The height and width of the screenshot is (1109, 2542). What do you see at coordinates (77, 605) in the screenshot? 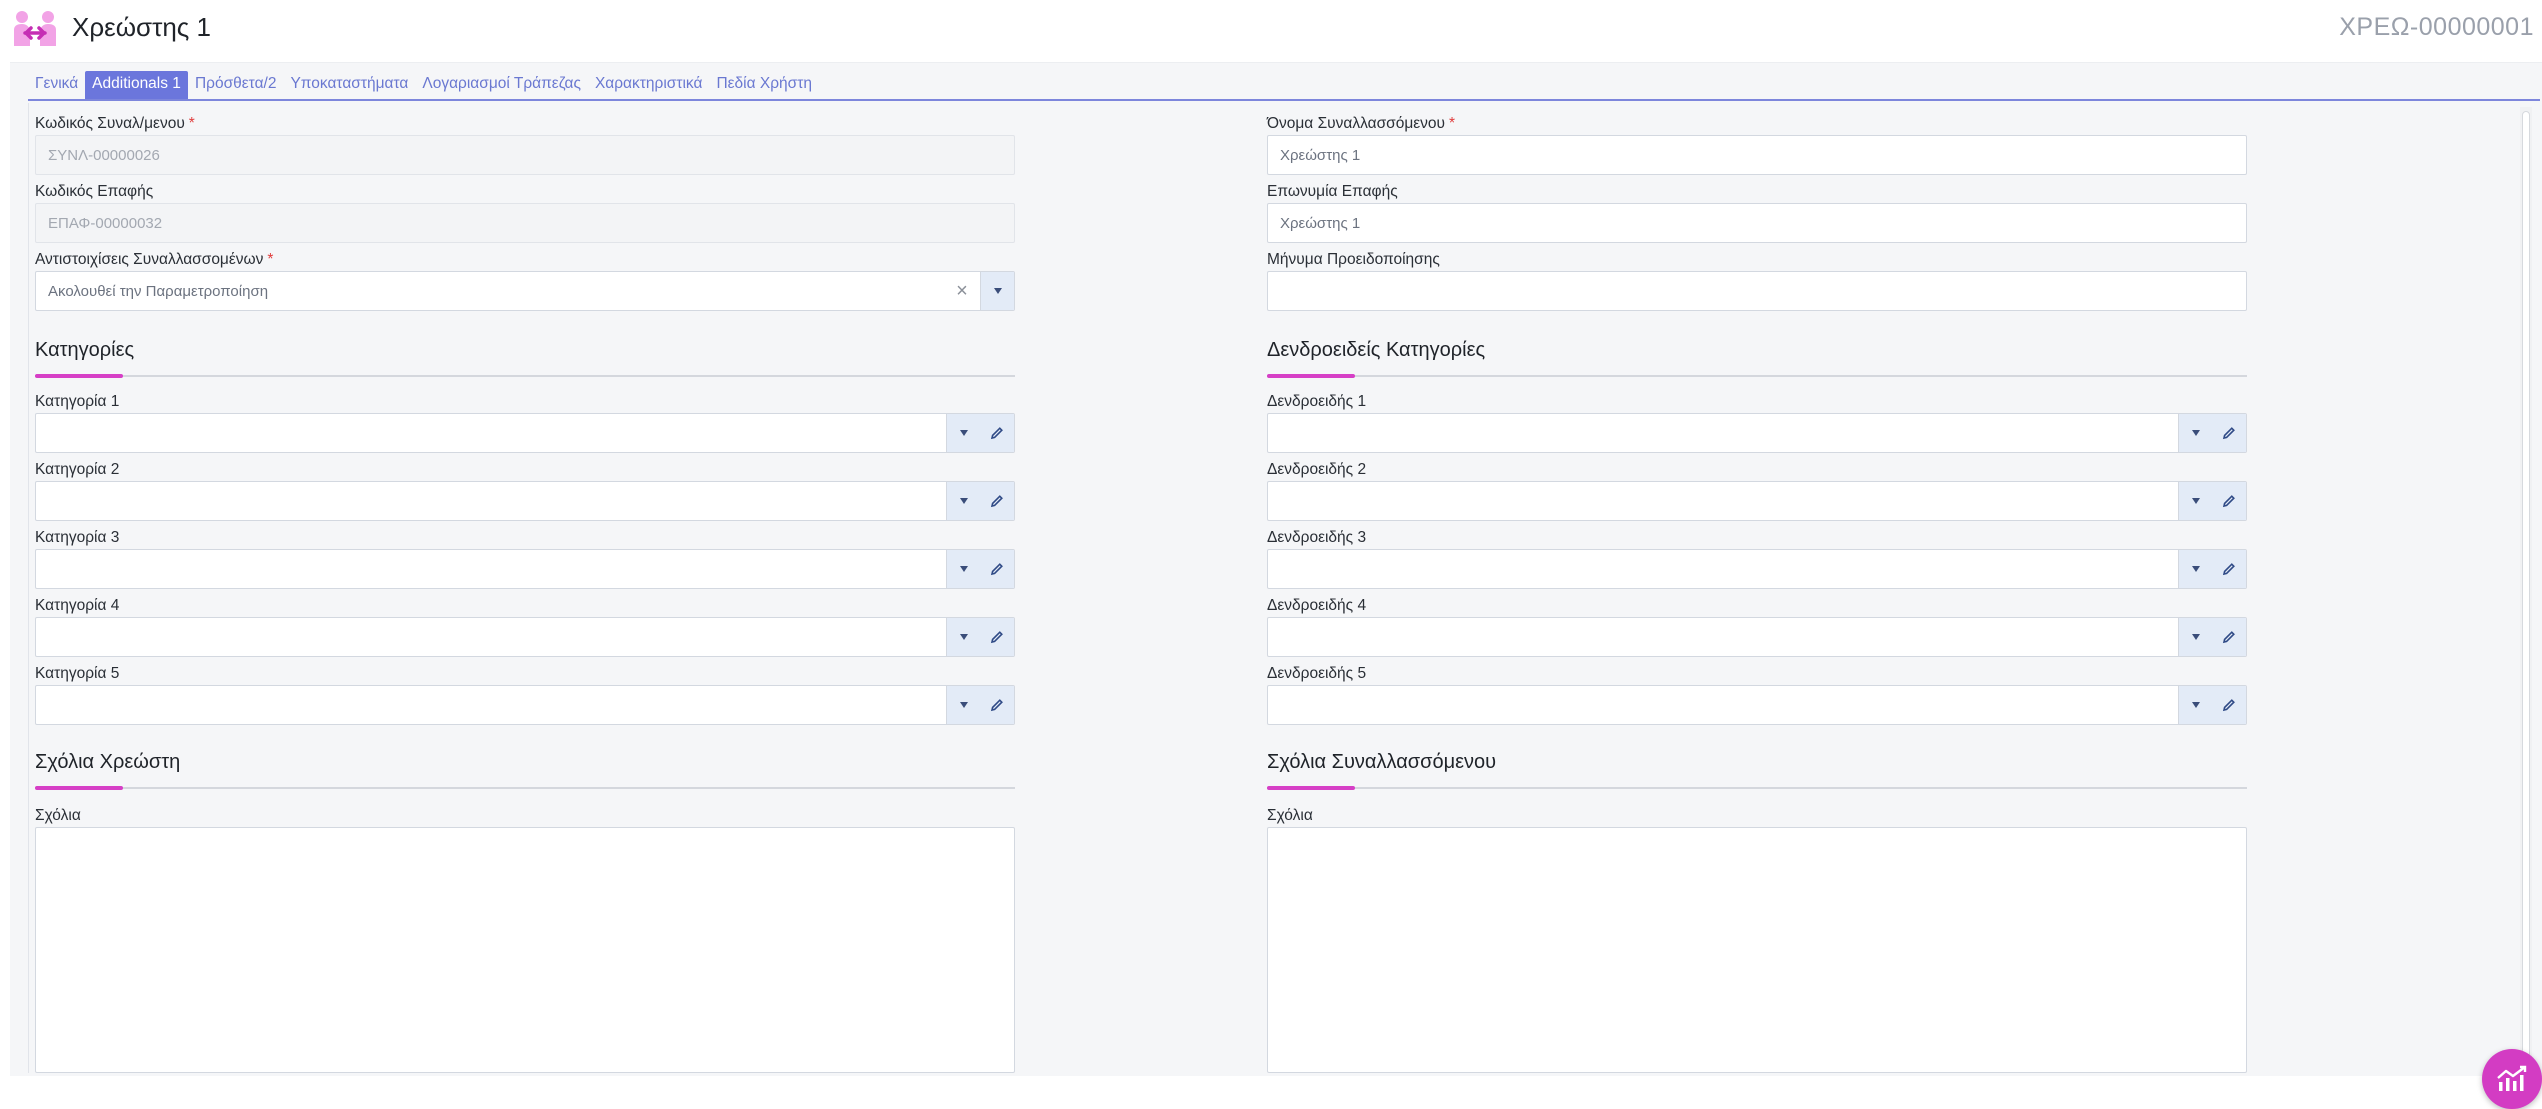
I see `category-4-label: Κατηγορία 4` at bounding box center [77, 605].